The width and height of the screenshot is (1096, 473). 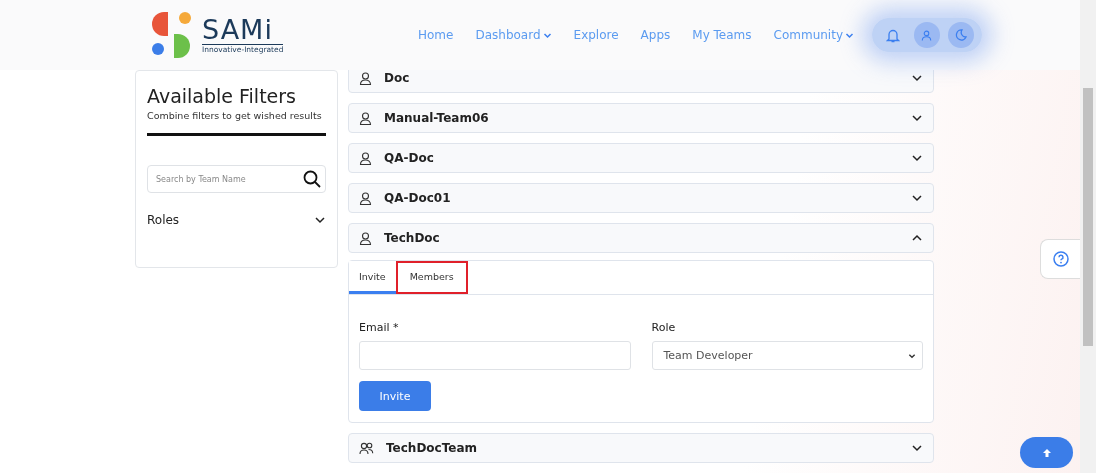 I want to click on team-row: QA-Doc01, so click(x=641, y=198).